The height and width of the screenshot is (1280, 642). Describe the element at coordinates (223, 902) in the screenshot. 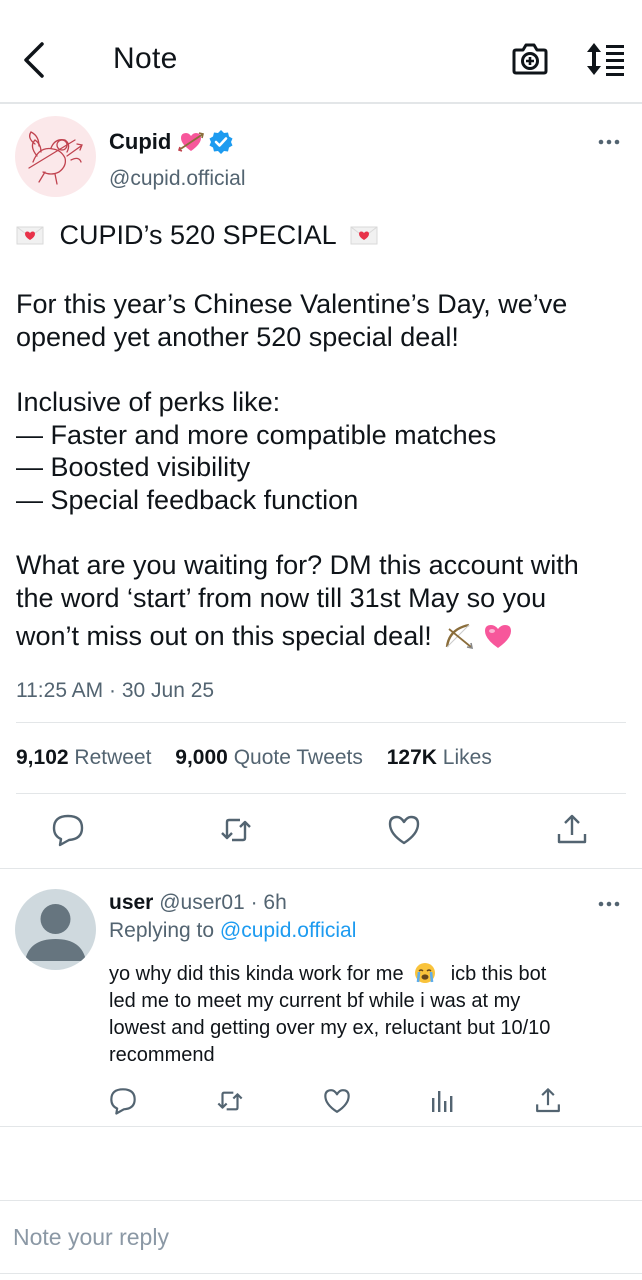

I see `reply-author-meta: @user01 · 6h` at that location.